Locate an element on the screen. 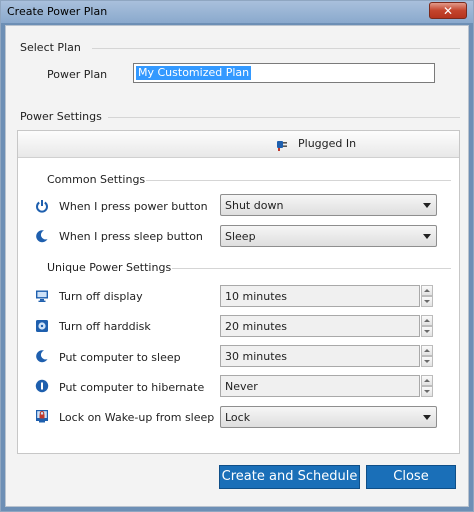 Image resolution: width=474 pixels, height=512 pixels. sleep-button-dropdown: Sleep is located at coordinates (328, 236).